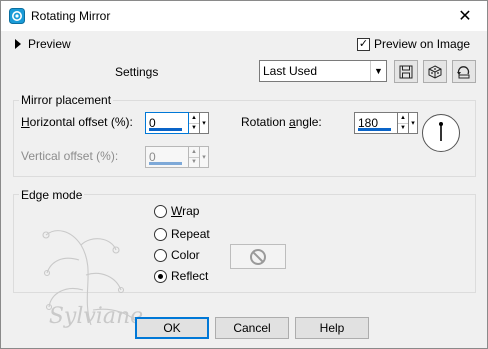 The image size is (488, 349). What do you see at coordinates (204, 157) in the screenshot?
I see `vertical-offset-slider-icon: ▾` at bounding box center [204, 157].